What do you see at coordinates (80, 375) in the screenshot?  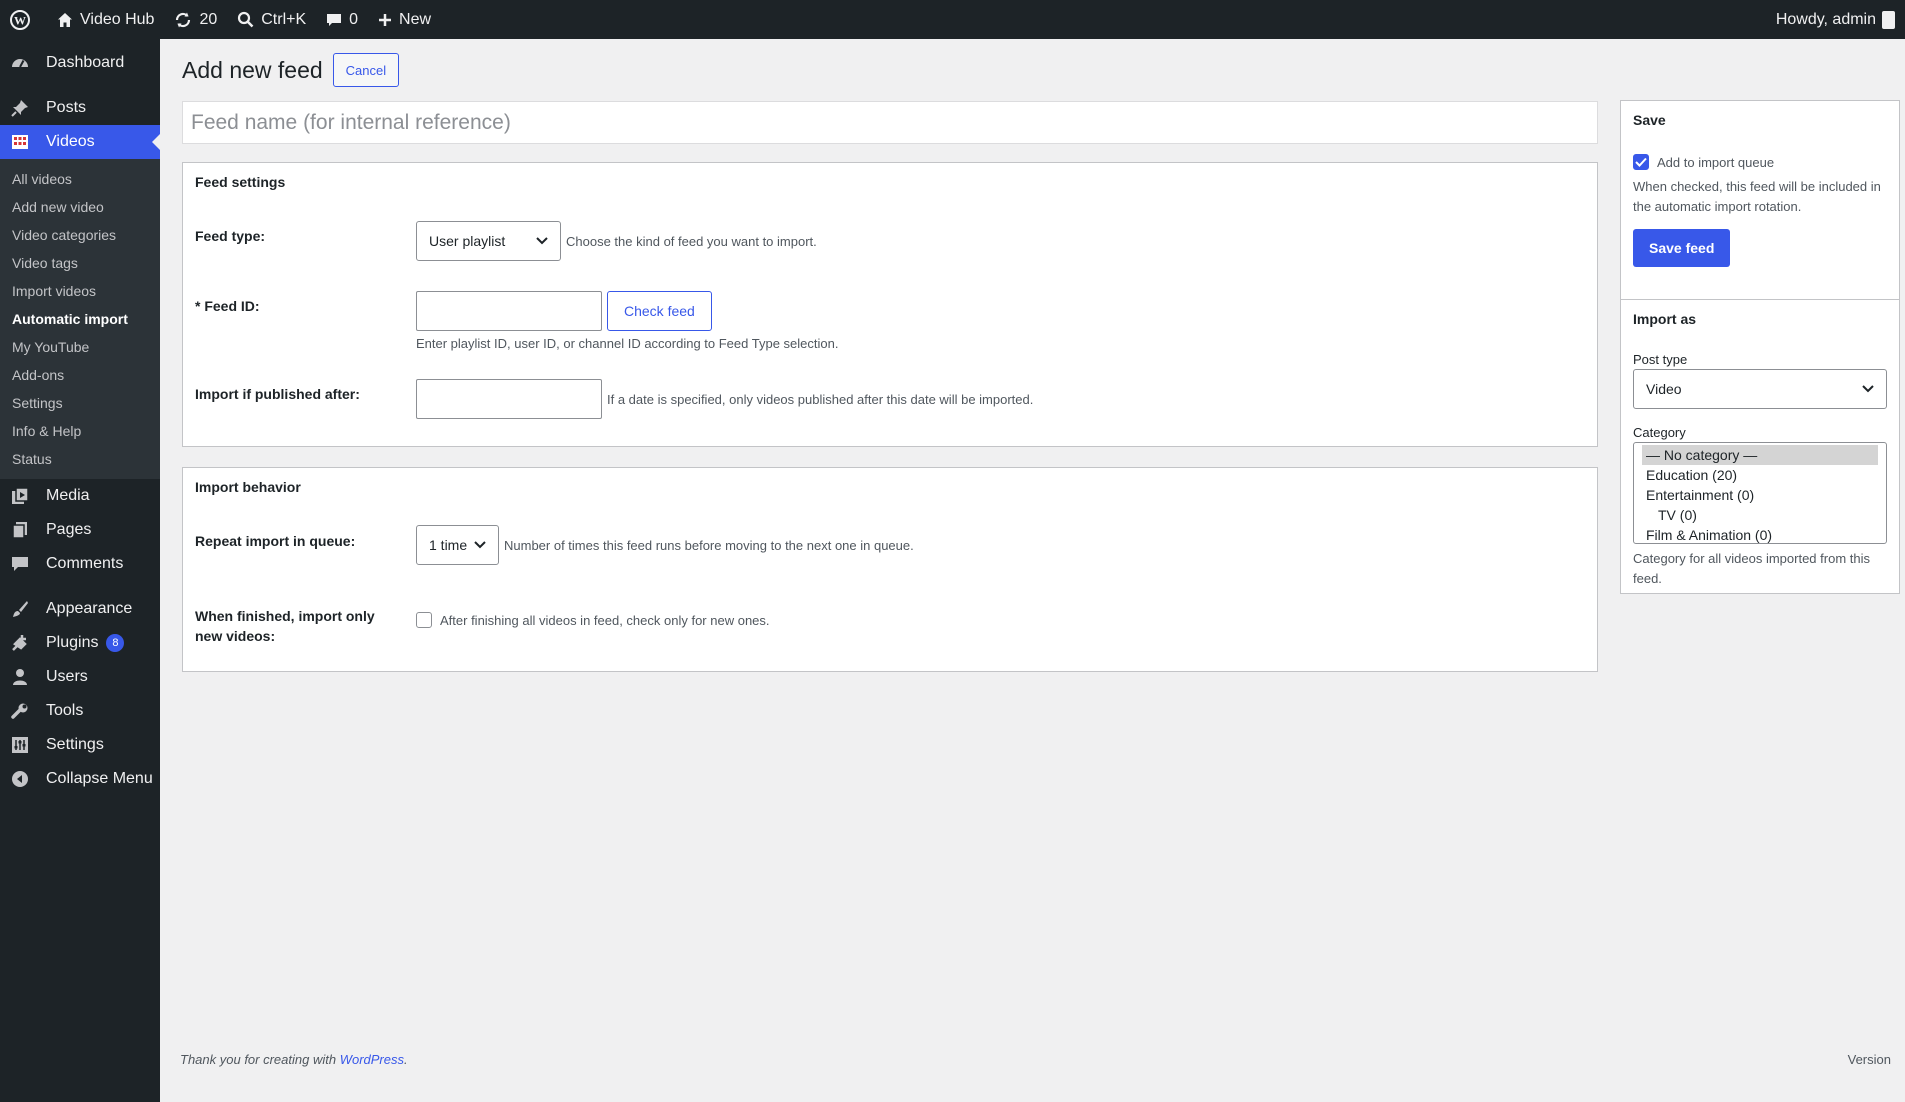 I see `submenu-add-ons: Add-ons` at bounding box center [80, 375].